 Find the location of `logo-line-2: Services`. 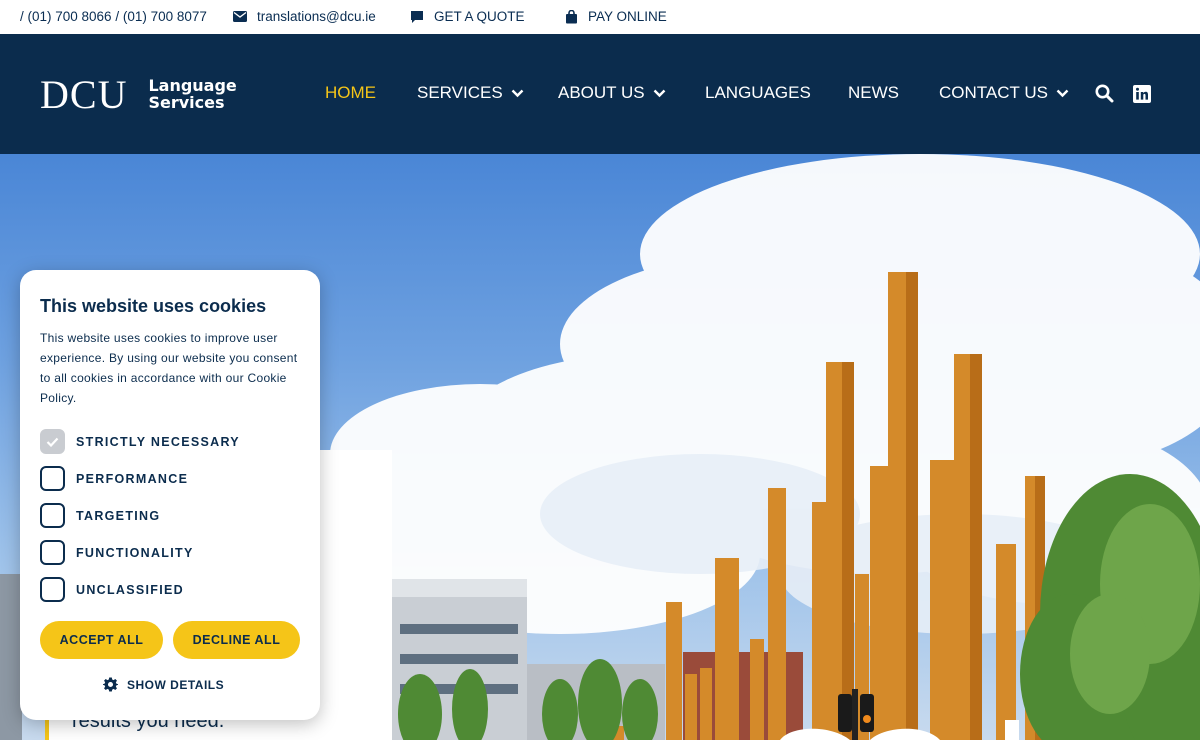

logo-line-2: Services is located at coordinates (186, 102).